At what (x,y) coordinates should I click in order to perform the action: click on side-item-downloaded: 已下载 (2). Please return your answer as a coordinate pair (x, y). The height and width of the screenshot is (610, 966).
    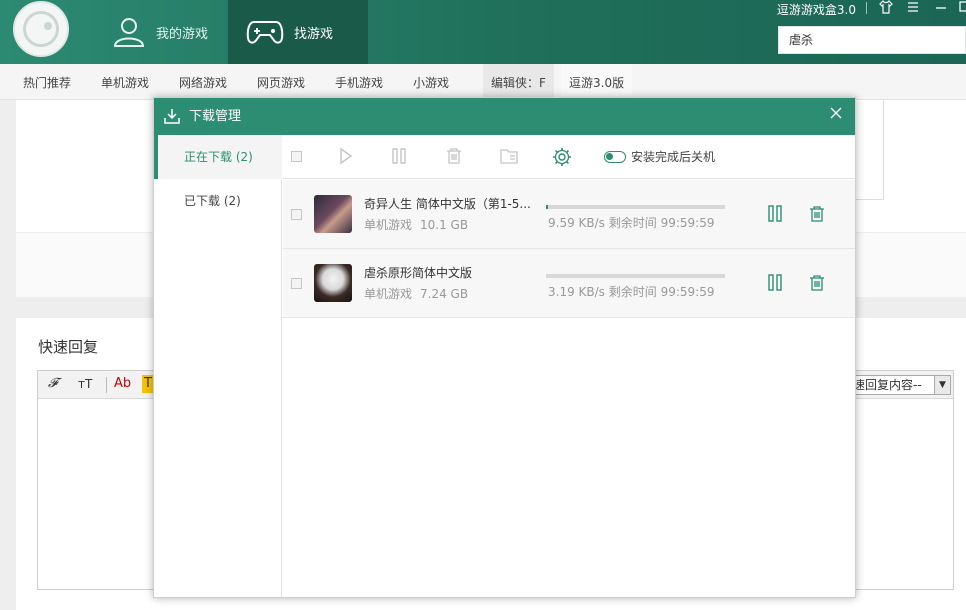
    Looking at the image, I should click on (218, 201).